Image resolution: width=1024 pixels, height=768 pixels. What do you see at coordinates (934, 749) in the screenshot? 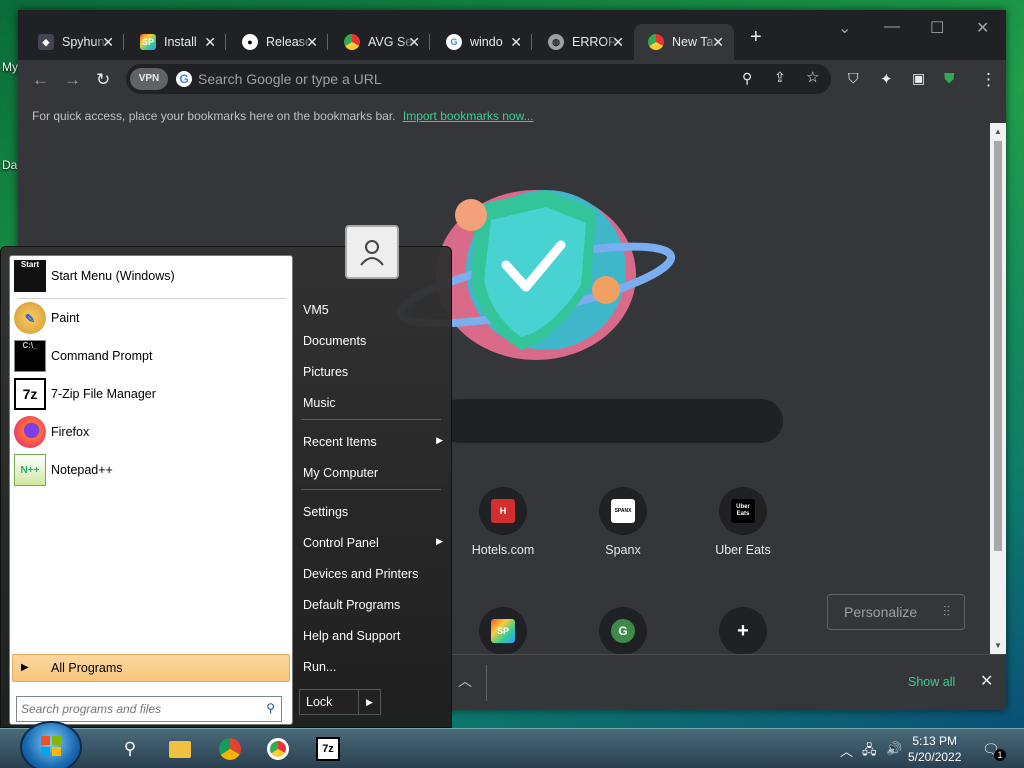
I see `clock: 5:13 PM 5/20/2022` at bounding box center [934, 749].